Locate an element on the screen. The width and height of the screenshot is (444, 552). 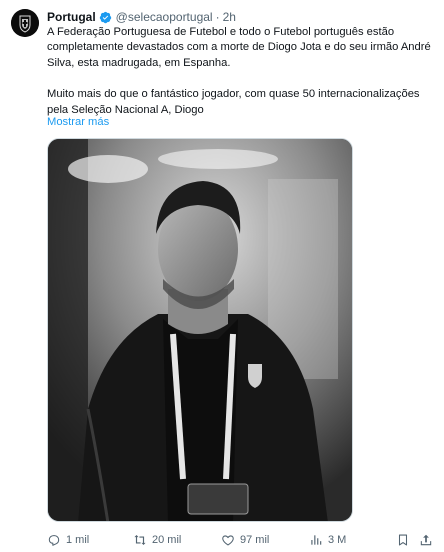
retweet-button: 20 mil is located at coordinates (157, 540).